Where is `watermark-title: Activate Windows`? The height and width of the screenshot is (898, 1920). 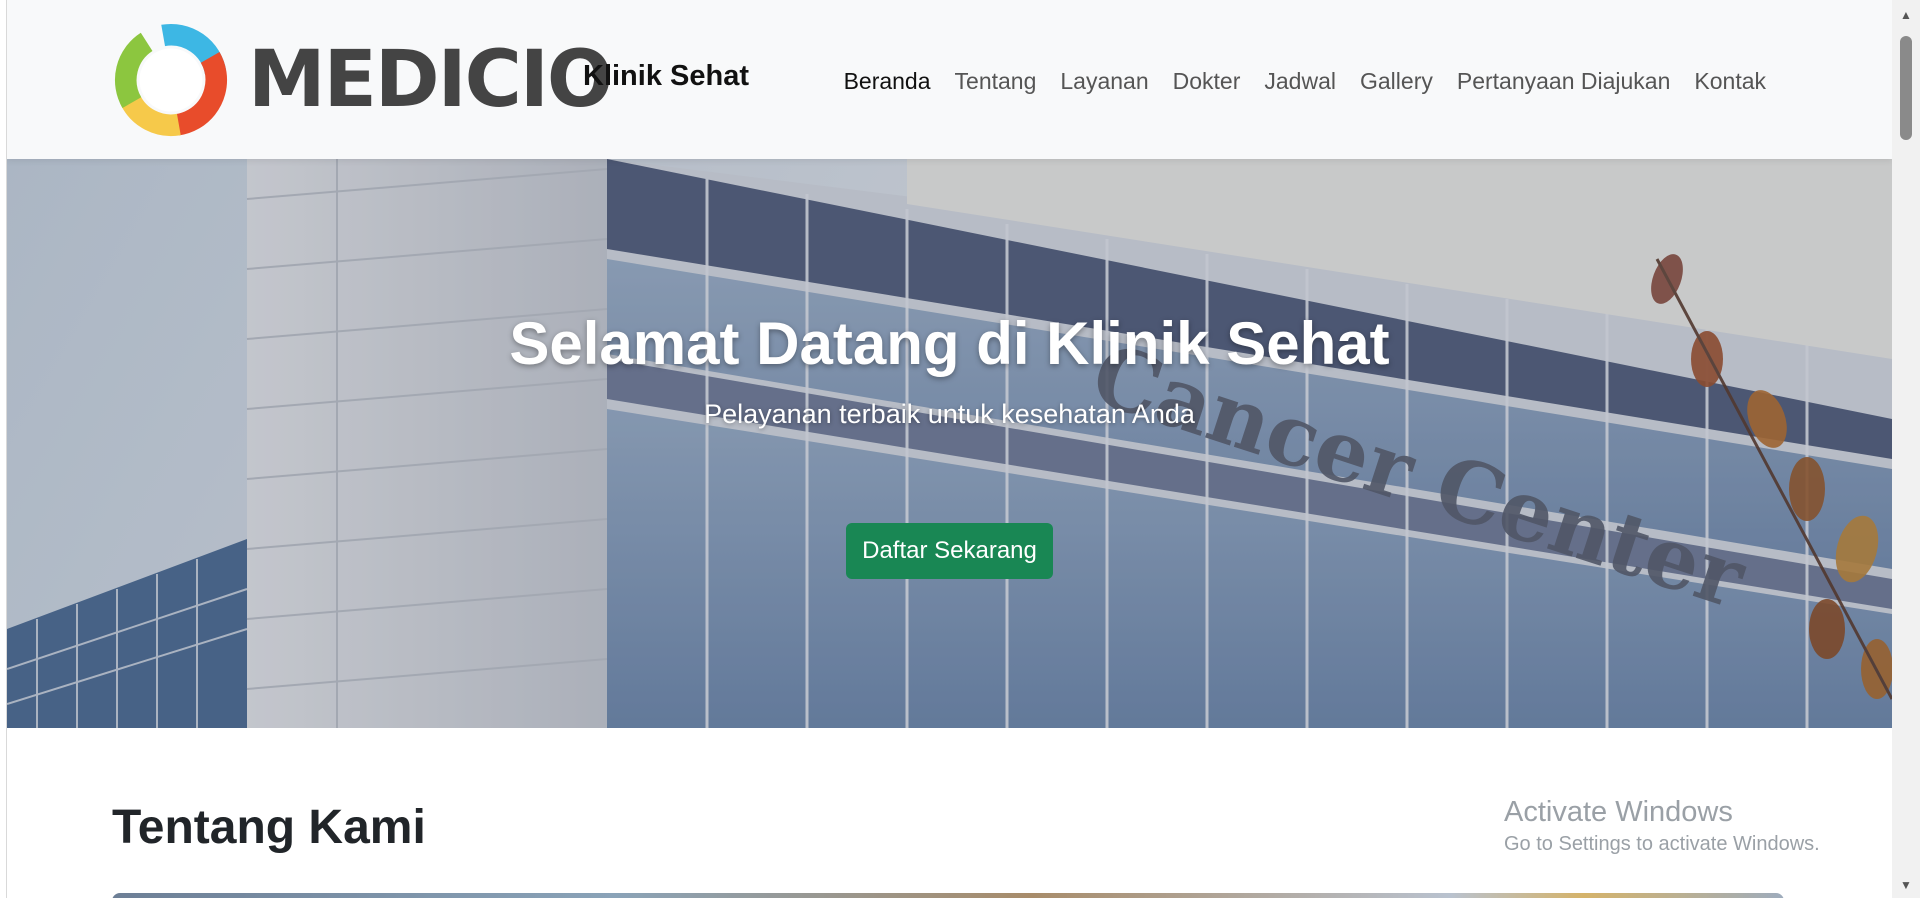
watermark-title: Activate Windows is located at coordinates (1618, 812).